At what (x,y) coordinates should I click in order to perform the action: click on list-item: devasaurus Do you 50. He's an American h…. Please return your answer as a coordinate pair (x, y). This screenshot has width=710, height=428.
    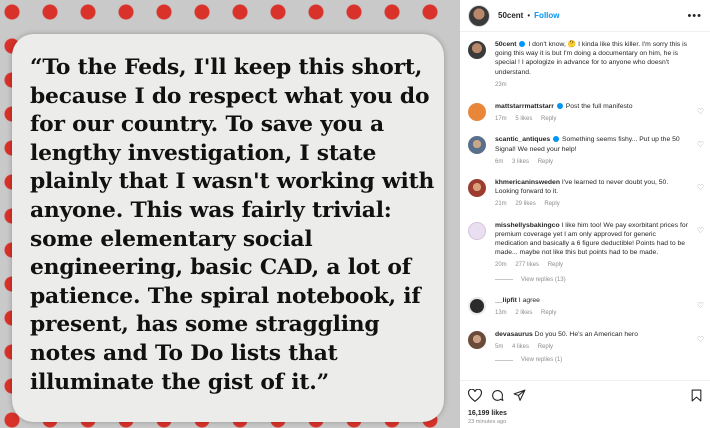
    Looking at the image, I should click on (586, 341).